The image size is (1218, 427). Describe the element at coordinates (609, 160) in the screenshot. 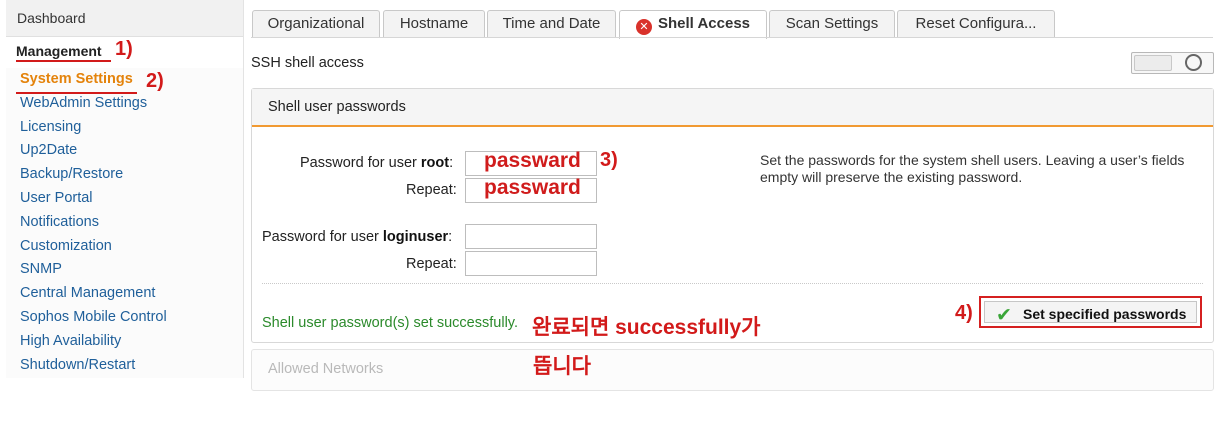

I see `annotation-step-3: 3)` at that location.